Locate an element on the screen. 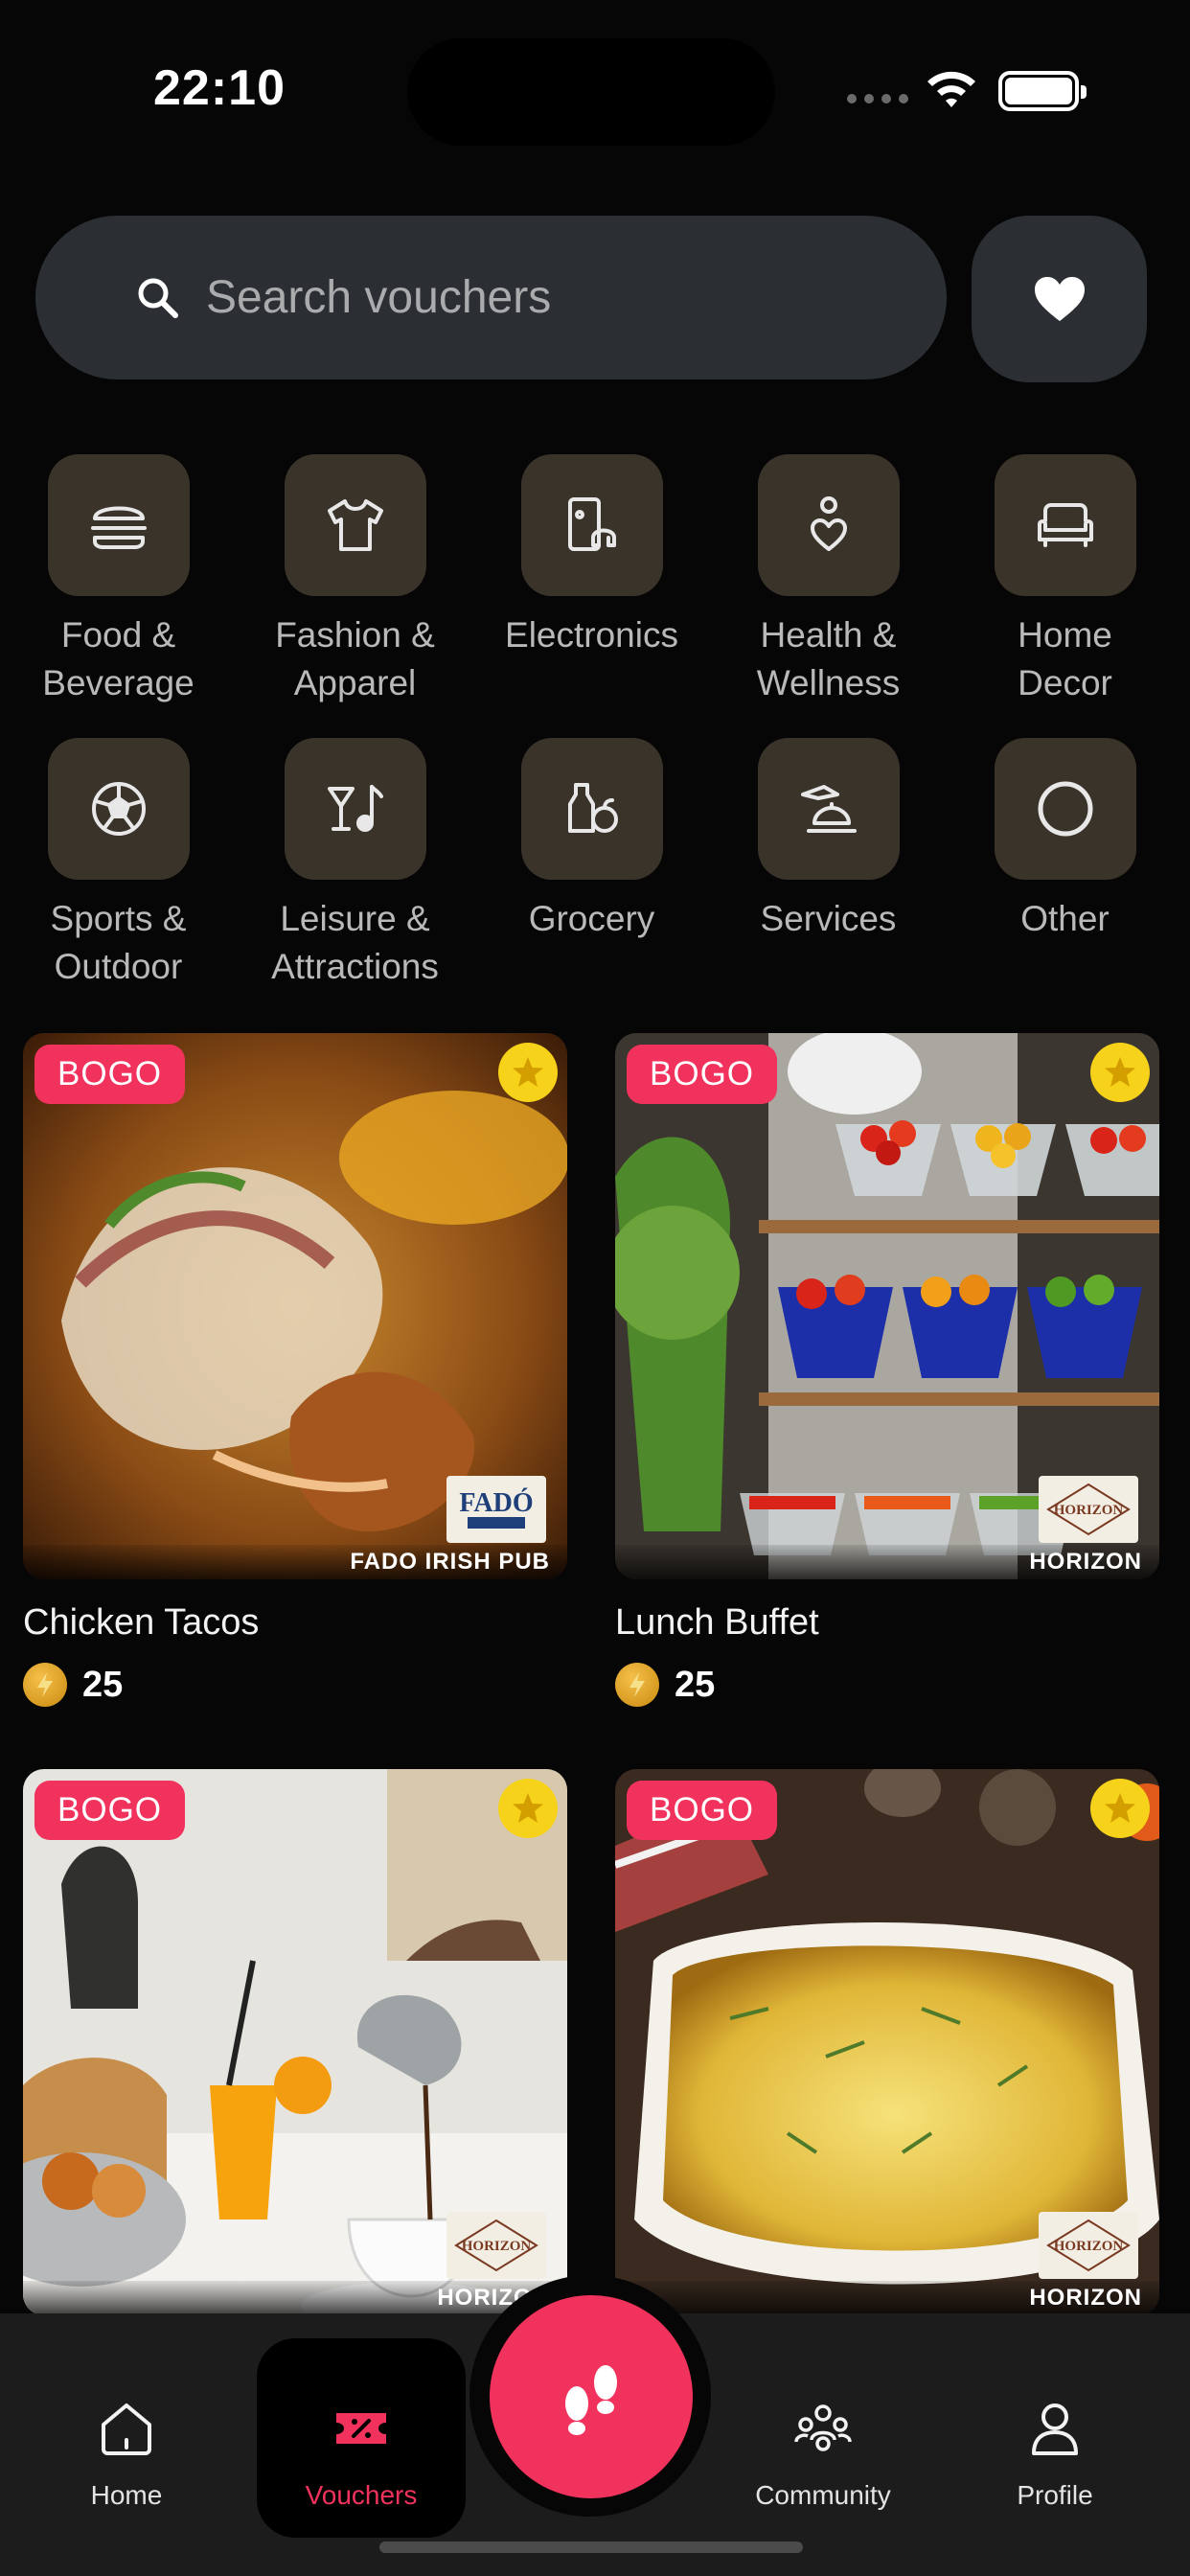 Image resolution: width=1190 pixels, height=2576 pixels. home-indicator is located at coordinates (591, 2547).